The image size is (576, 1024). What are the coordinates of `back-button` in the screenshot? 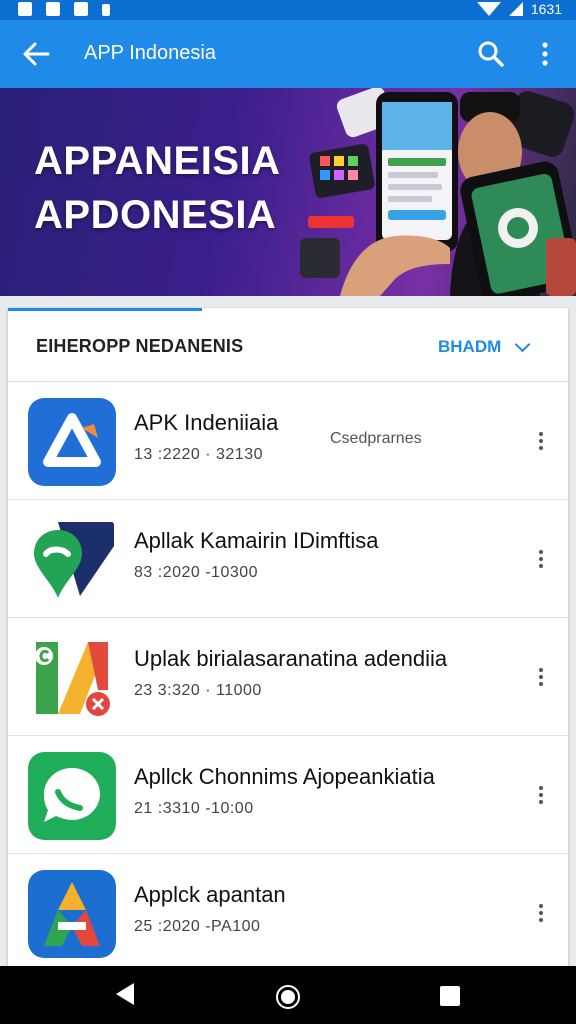 It's located at (38, 54).